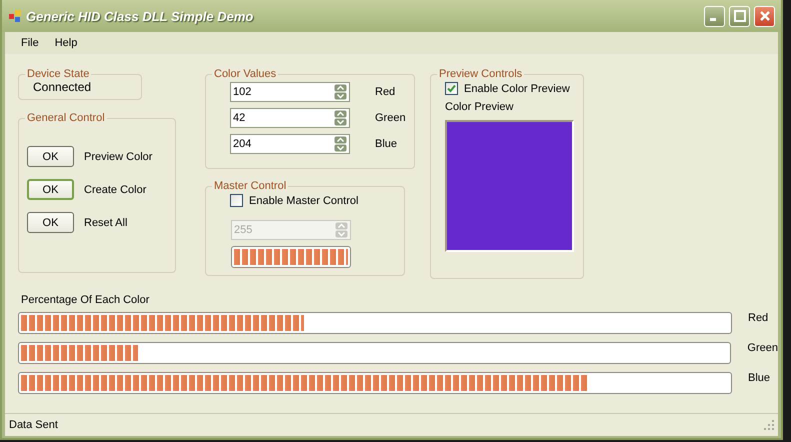  What do you see at coordinates (30, 43) in the screenshot?
I see `menu-item: File` at bounding box center [30, 43].